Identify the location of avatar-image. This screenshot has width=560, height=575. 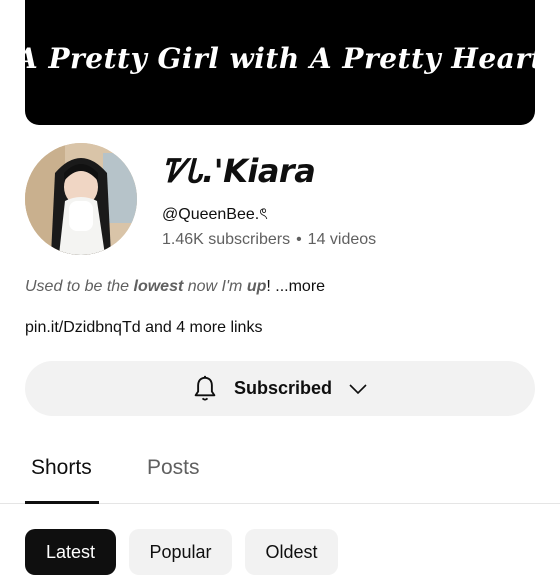
(81, 199).